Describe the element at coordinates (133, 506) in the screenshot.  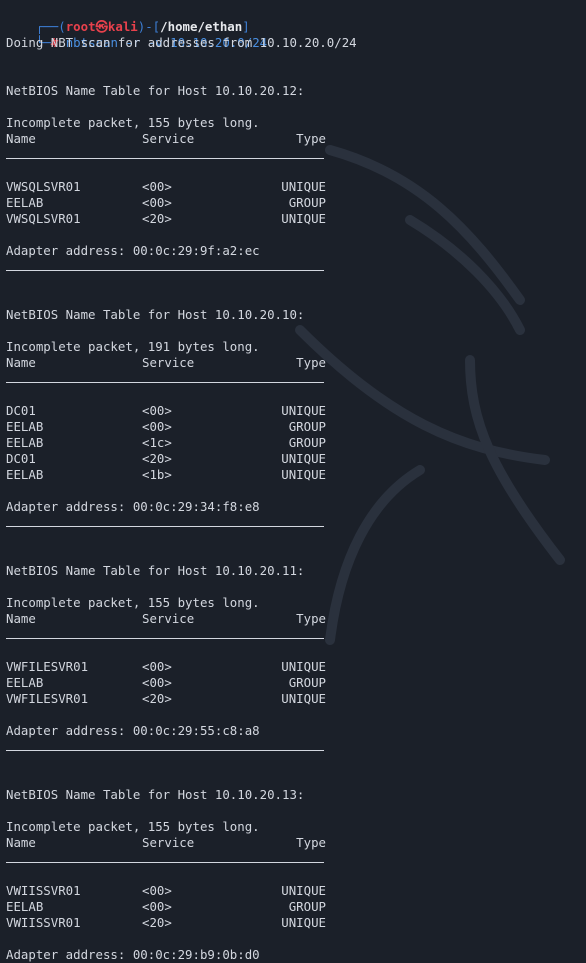
I see `adapter-address: Adapter address: 00:0c:29:34:f8:e8` at that location.